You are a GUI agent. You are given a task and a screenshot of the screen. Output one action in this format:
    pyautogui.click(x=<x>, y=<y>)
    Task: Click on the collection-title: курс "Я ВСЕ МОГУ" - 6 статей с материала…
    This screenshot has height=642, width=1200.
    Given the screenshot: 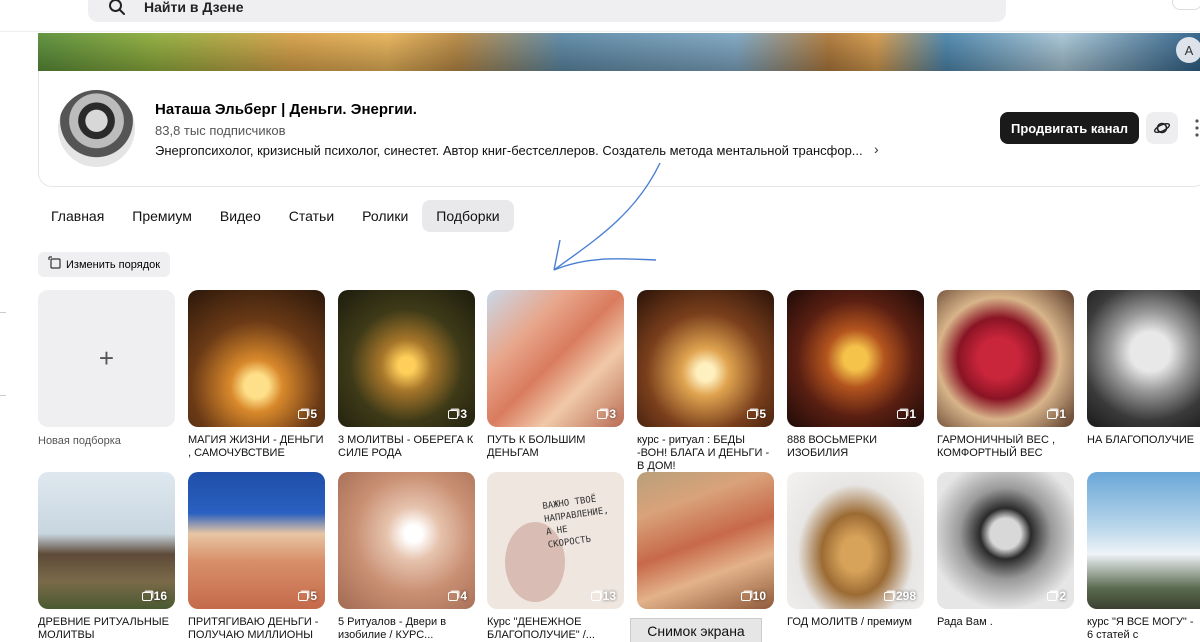 What is the action you would take?
    pyautogui.click(x=1143, y=629)
    